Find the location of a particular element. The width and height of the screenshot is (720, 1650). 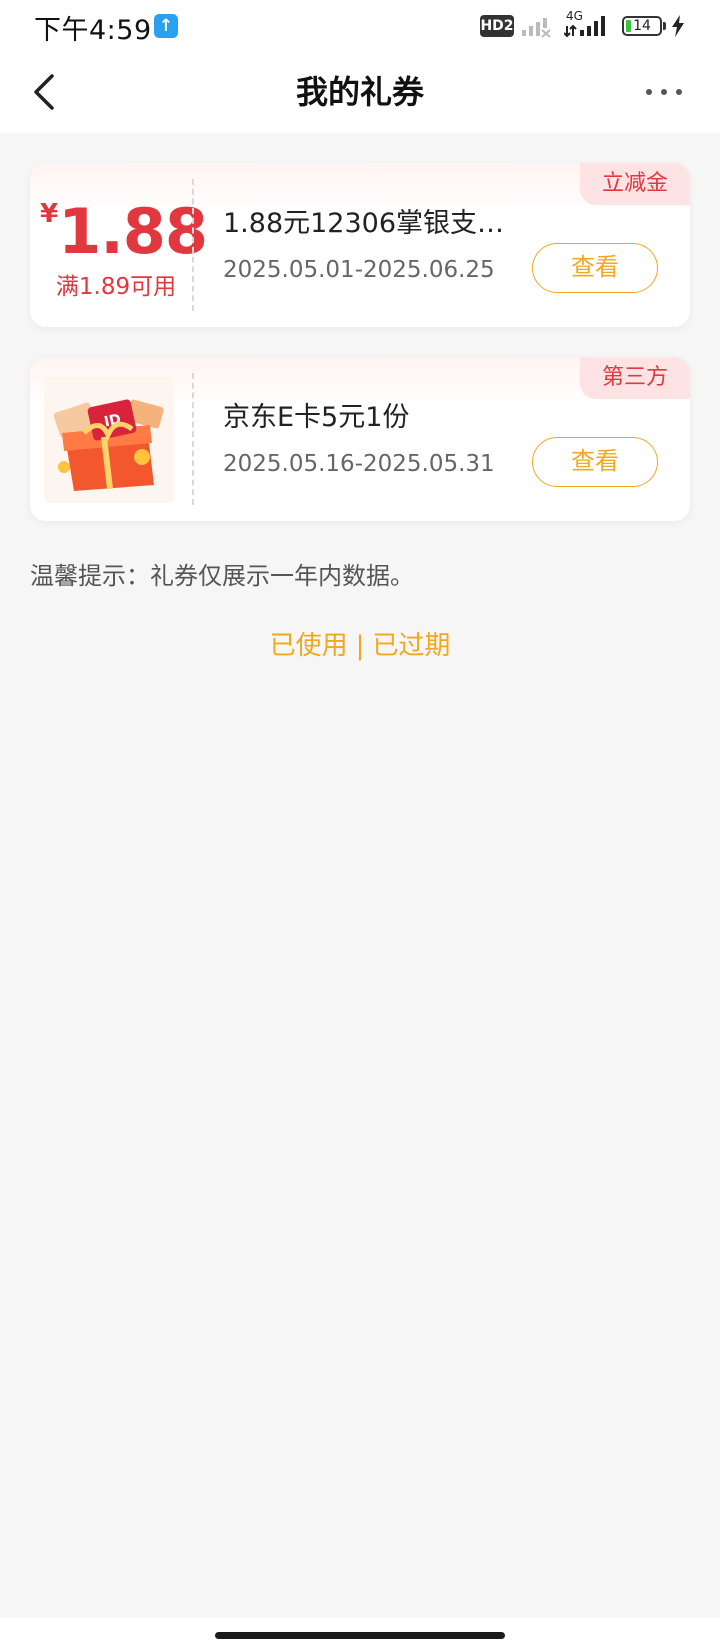

history-links: 已使用 | 已过期 is located at coordinates (360, 643).